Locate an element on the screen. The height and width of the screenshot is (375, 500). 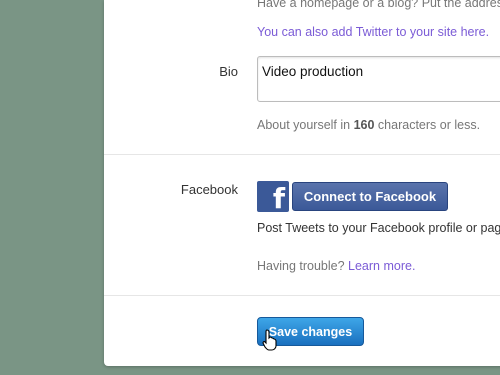
hand-cursor-icon is located at coordinates (269, 340).